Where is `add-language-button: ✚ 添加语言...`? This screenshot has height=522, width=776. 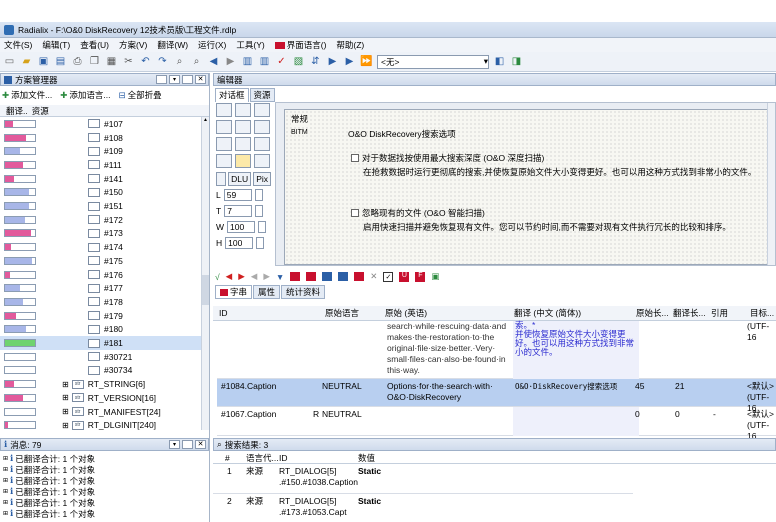
add-language-button: ✚ 添加语言... is located at coordinates (85, 95).